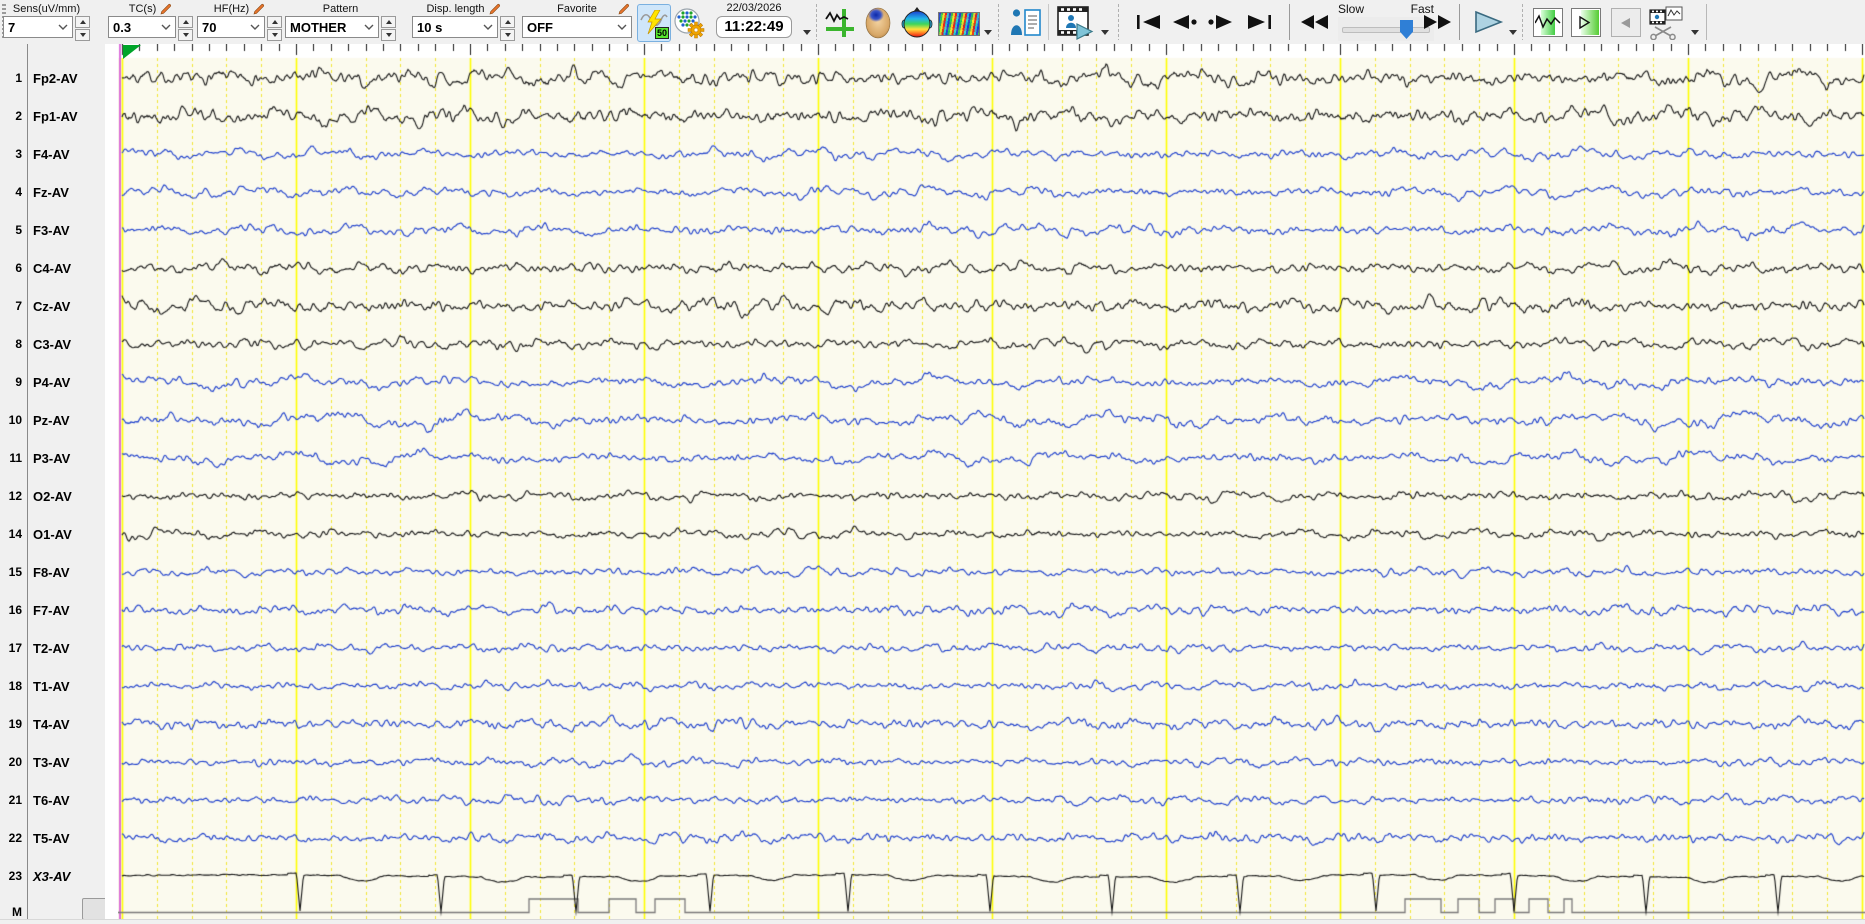 This screenshot has height=924, width=1865. I want to click on channel-row-c4-av: 6 C4-AV, so click(52, 268).